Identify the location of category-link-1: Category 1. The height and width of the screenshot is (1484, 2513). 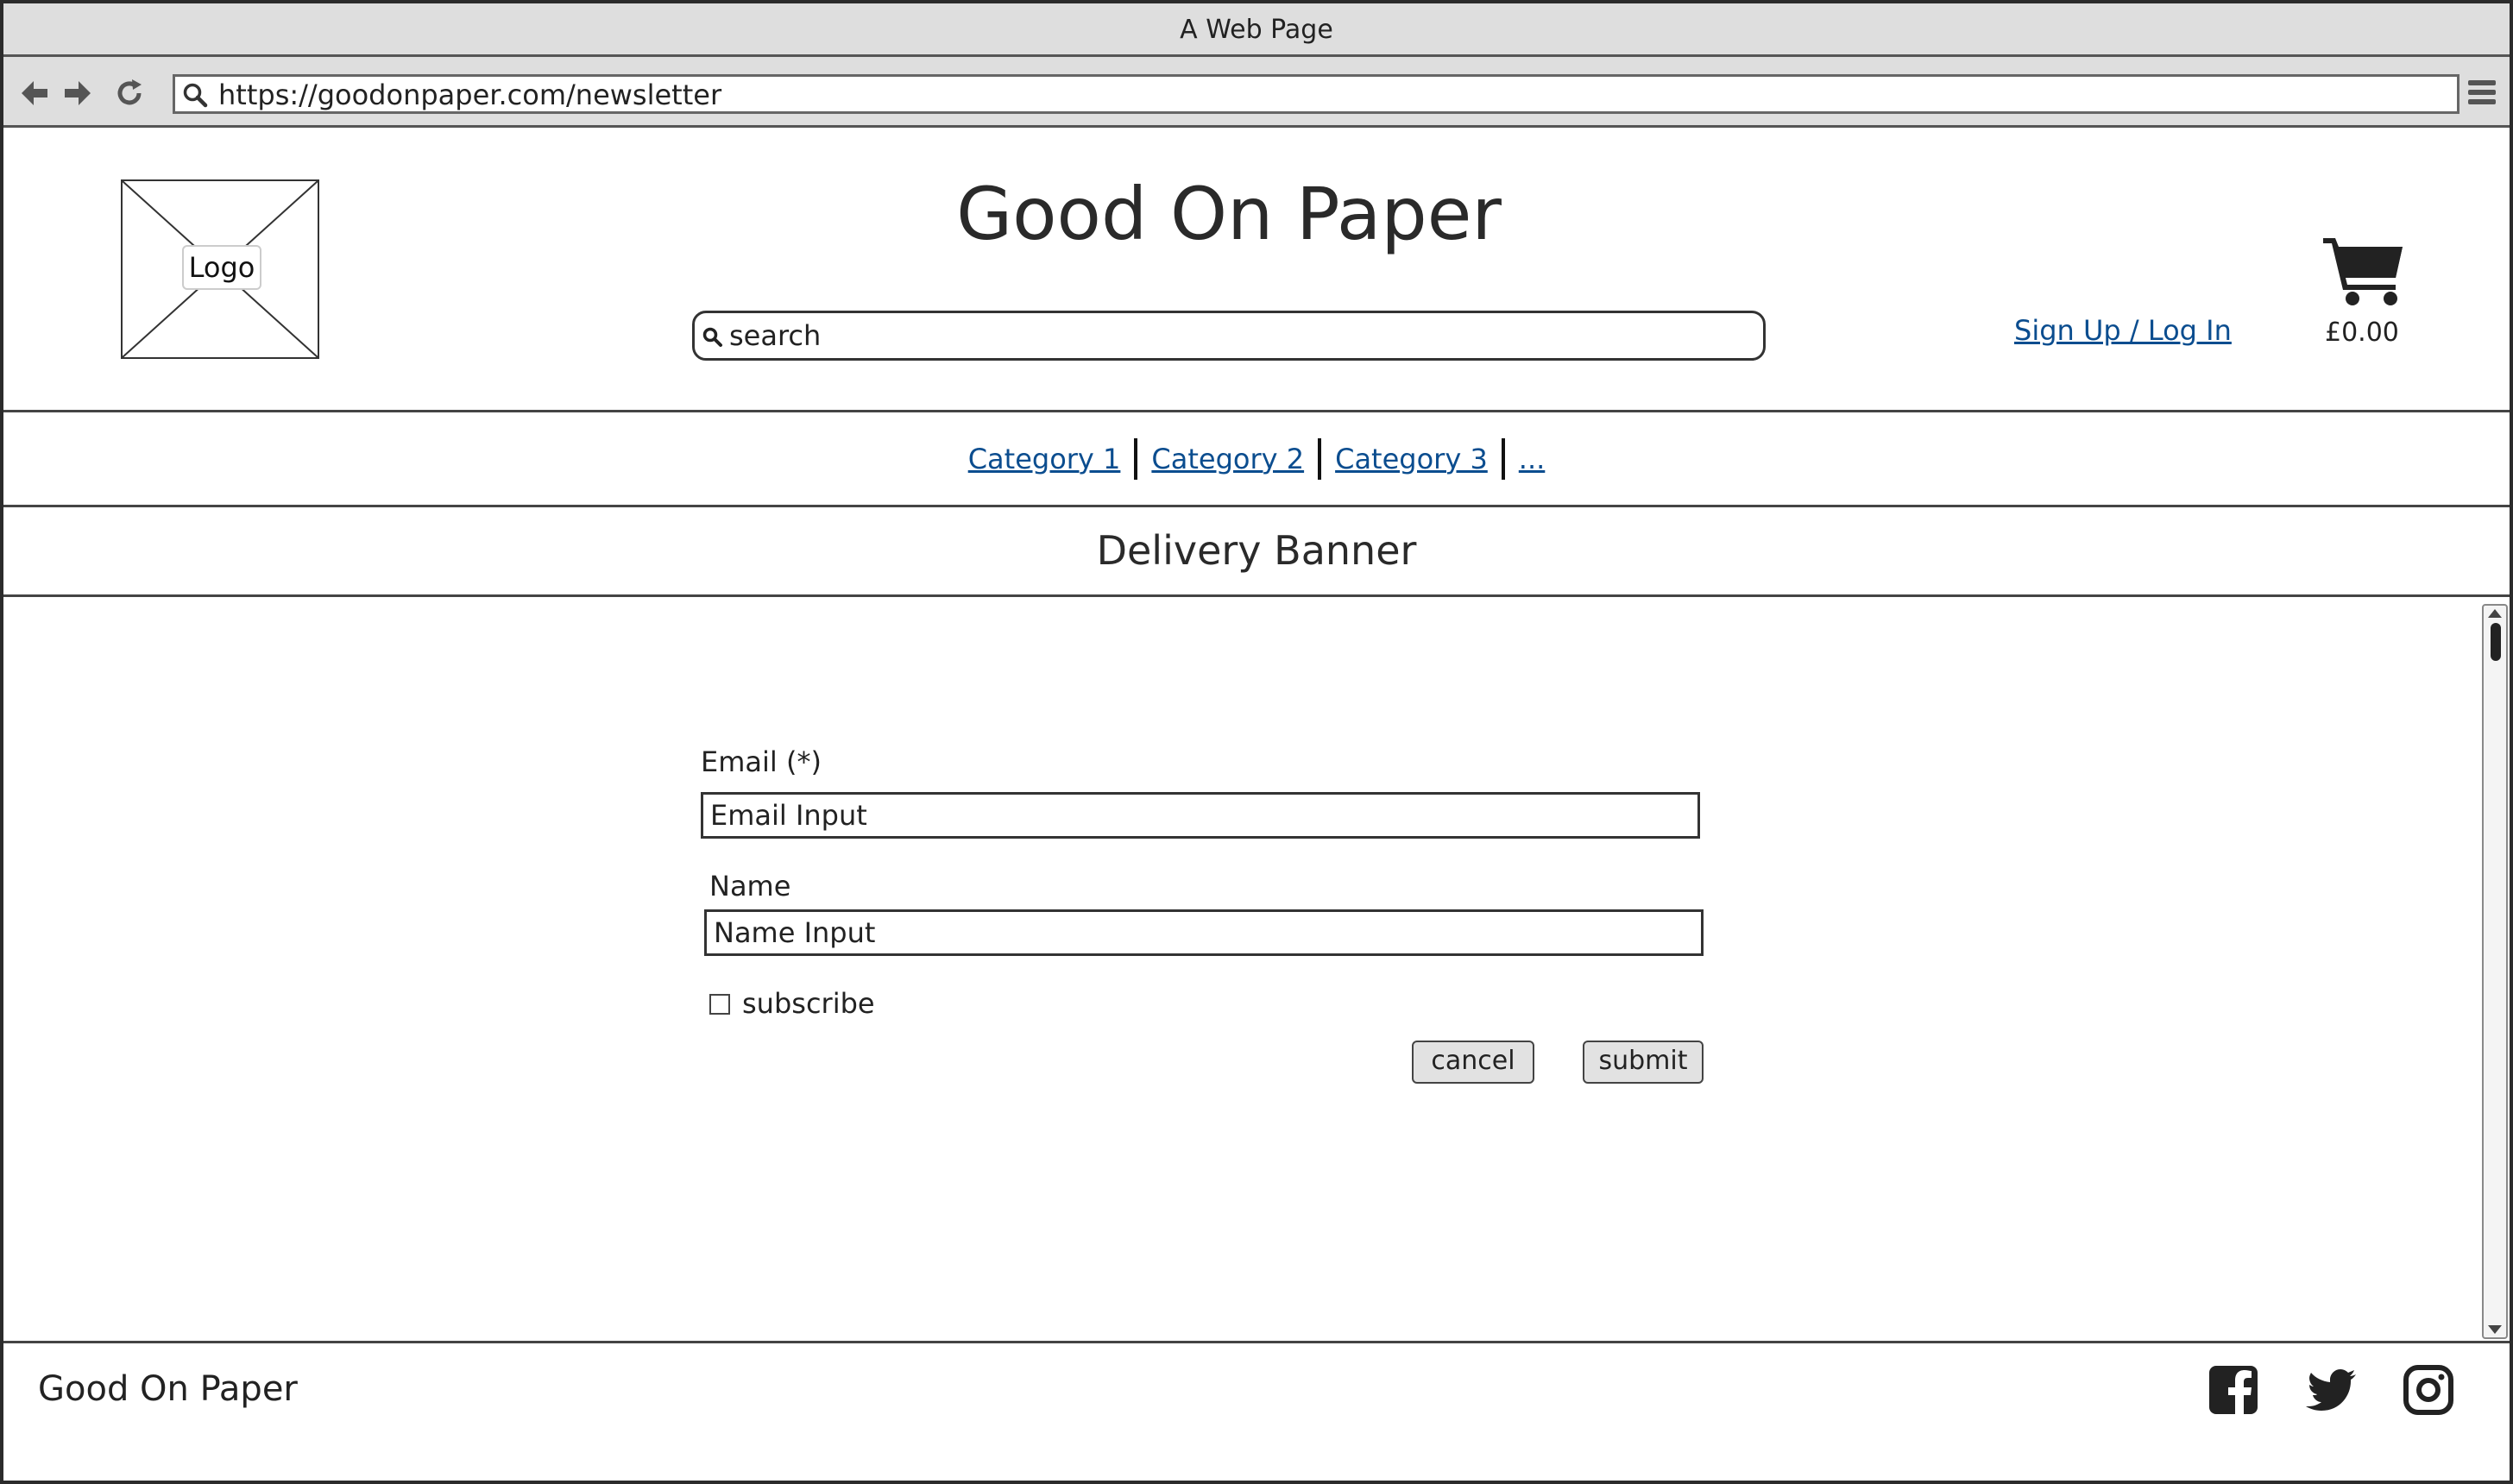
(1044, 459).